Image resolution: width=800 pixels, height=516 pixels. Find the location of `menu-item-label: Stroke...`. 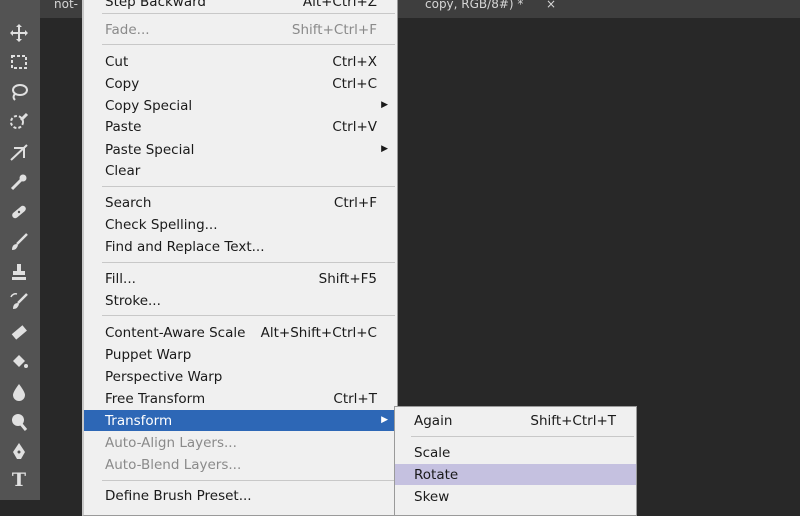

menu-item-label: Stroke... is located at coordinates (133, 300).